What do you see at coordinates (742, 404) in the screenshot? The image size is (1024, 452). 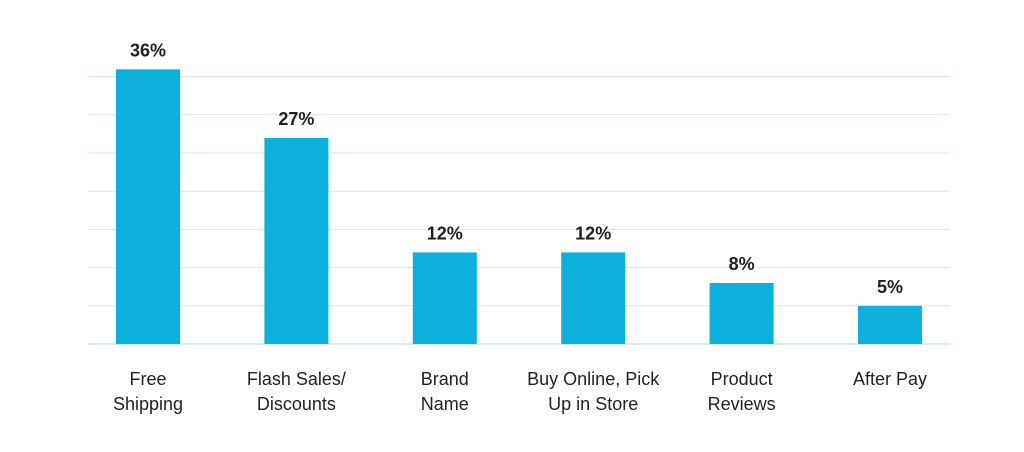 I see `category-label: Reviews` at bounding box center [742, 404].